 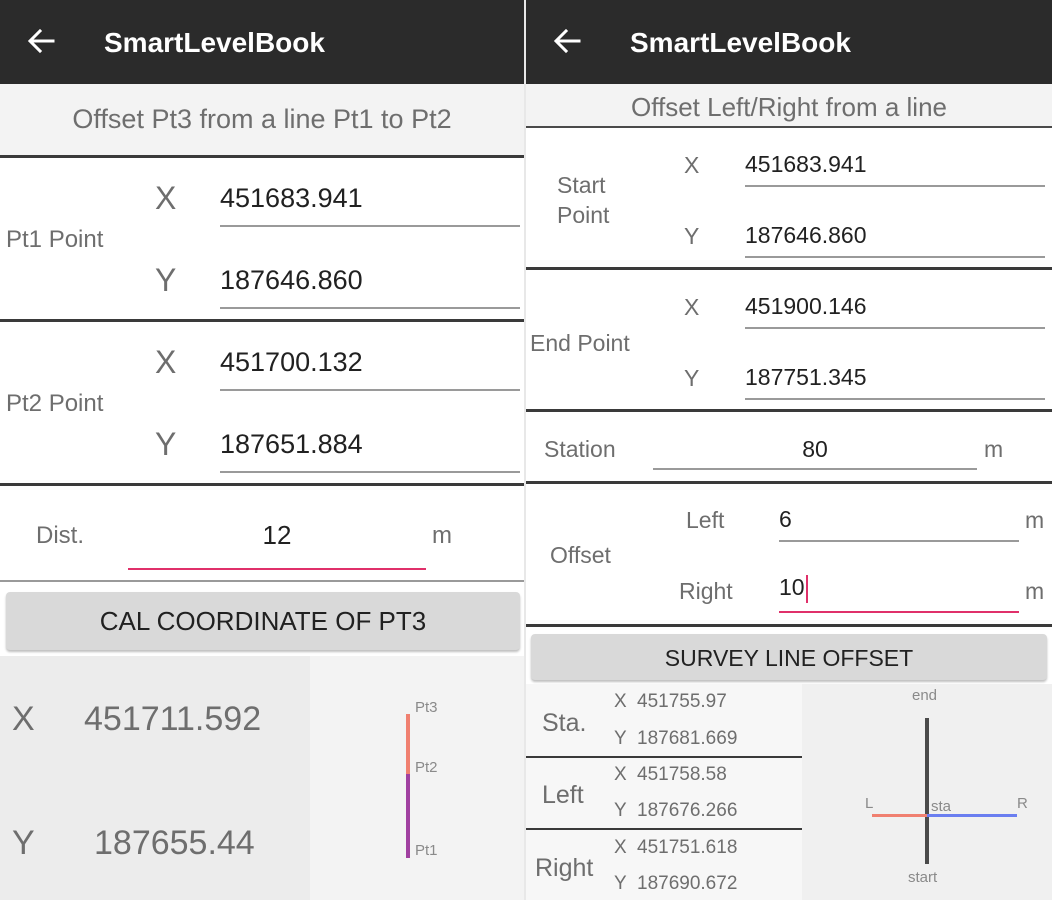 What do you see at coordinates (620, 883) in the screenshot?
I see `right-y-label: Y` at bounding box center [620, 883].